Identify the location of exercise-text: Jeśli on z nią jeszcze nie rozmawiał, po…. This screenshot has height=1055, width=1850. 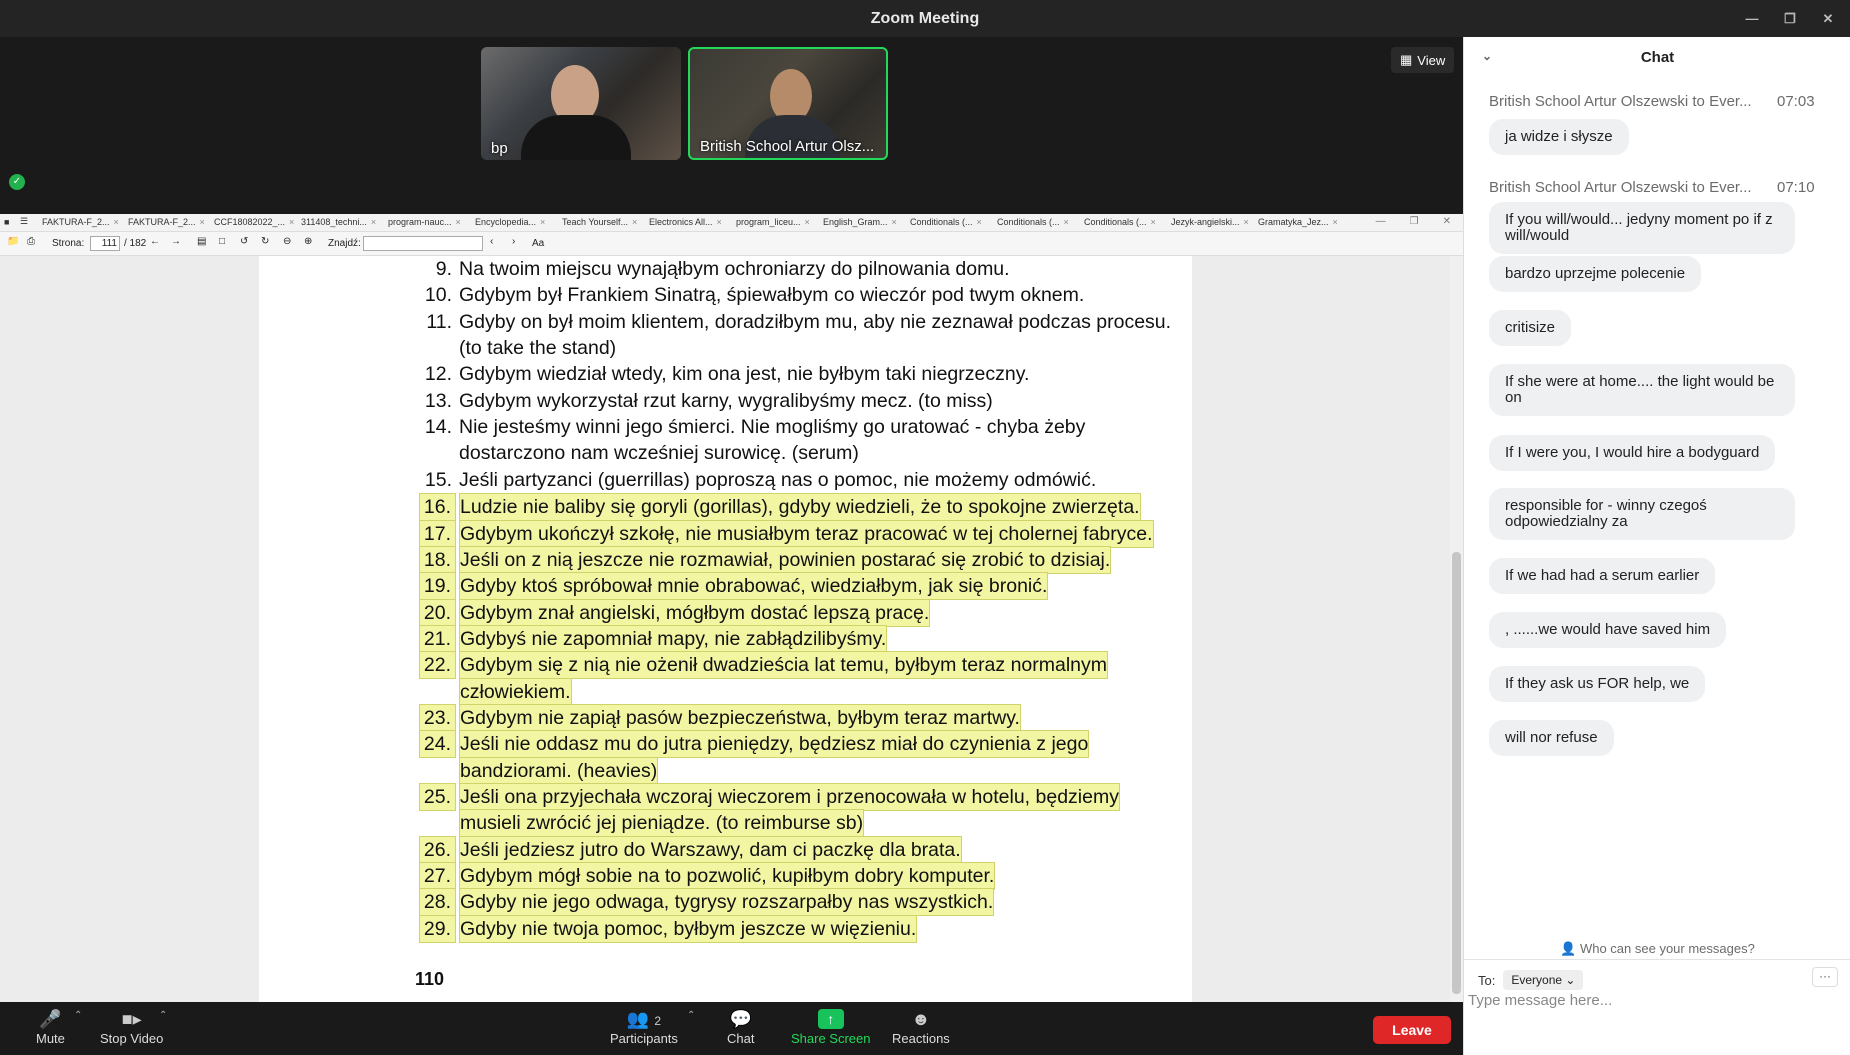
(785, 559).